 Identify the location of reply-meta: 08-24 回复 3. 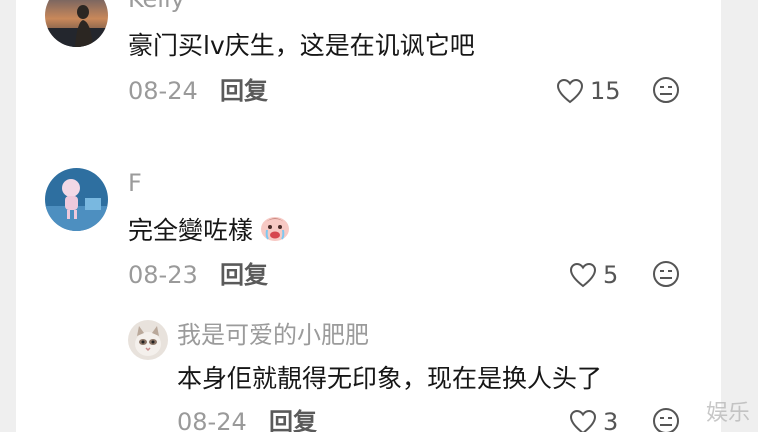
(437, 419).